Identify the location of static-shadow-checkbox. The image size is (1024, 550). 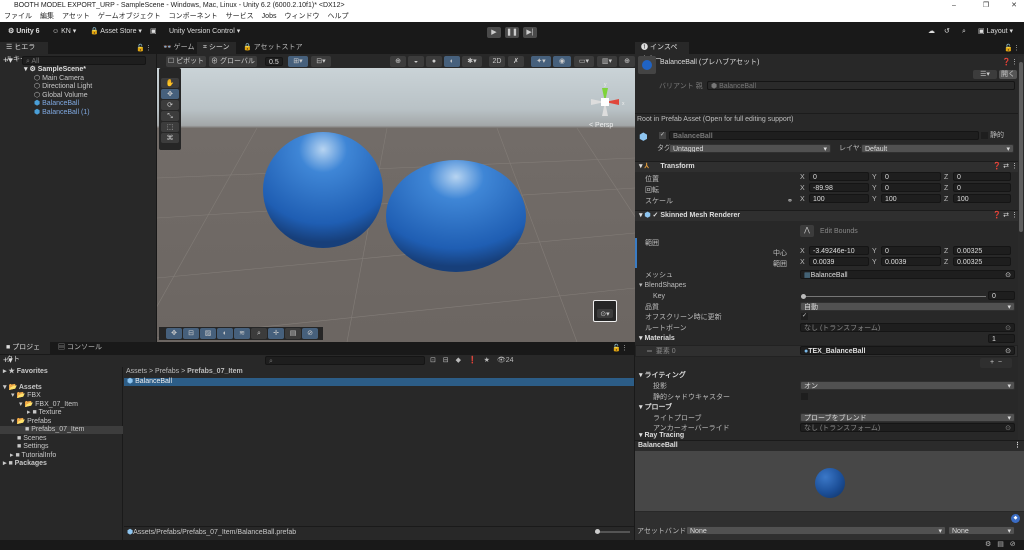
(804, 396).